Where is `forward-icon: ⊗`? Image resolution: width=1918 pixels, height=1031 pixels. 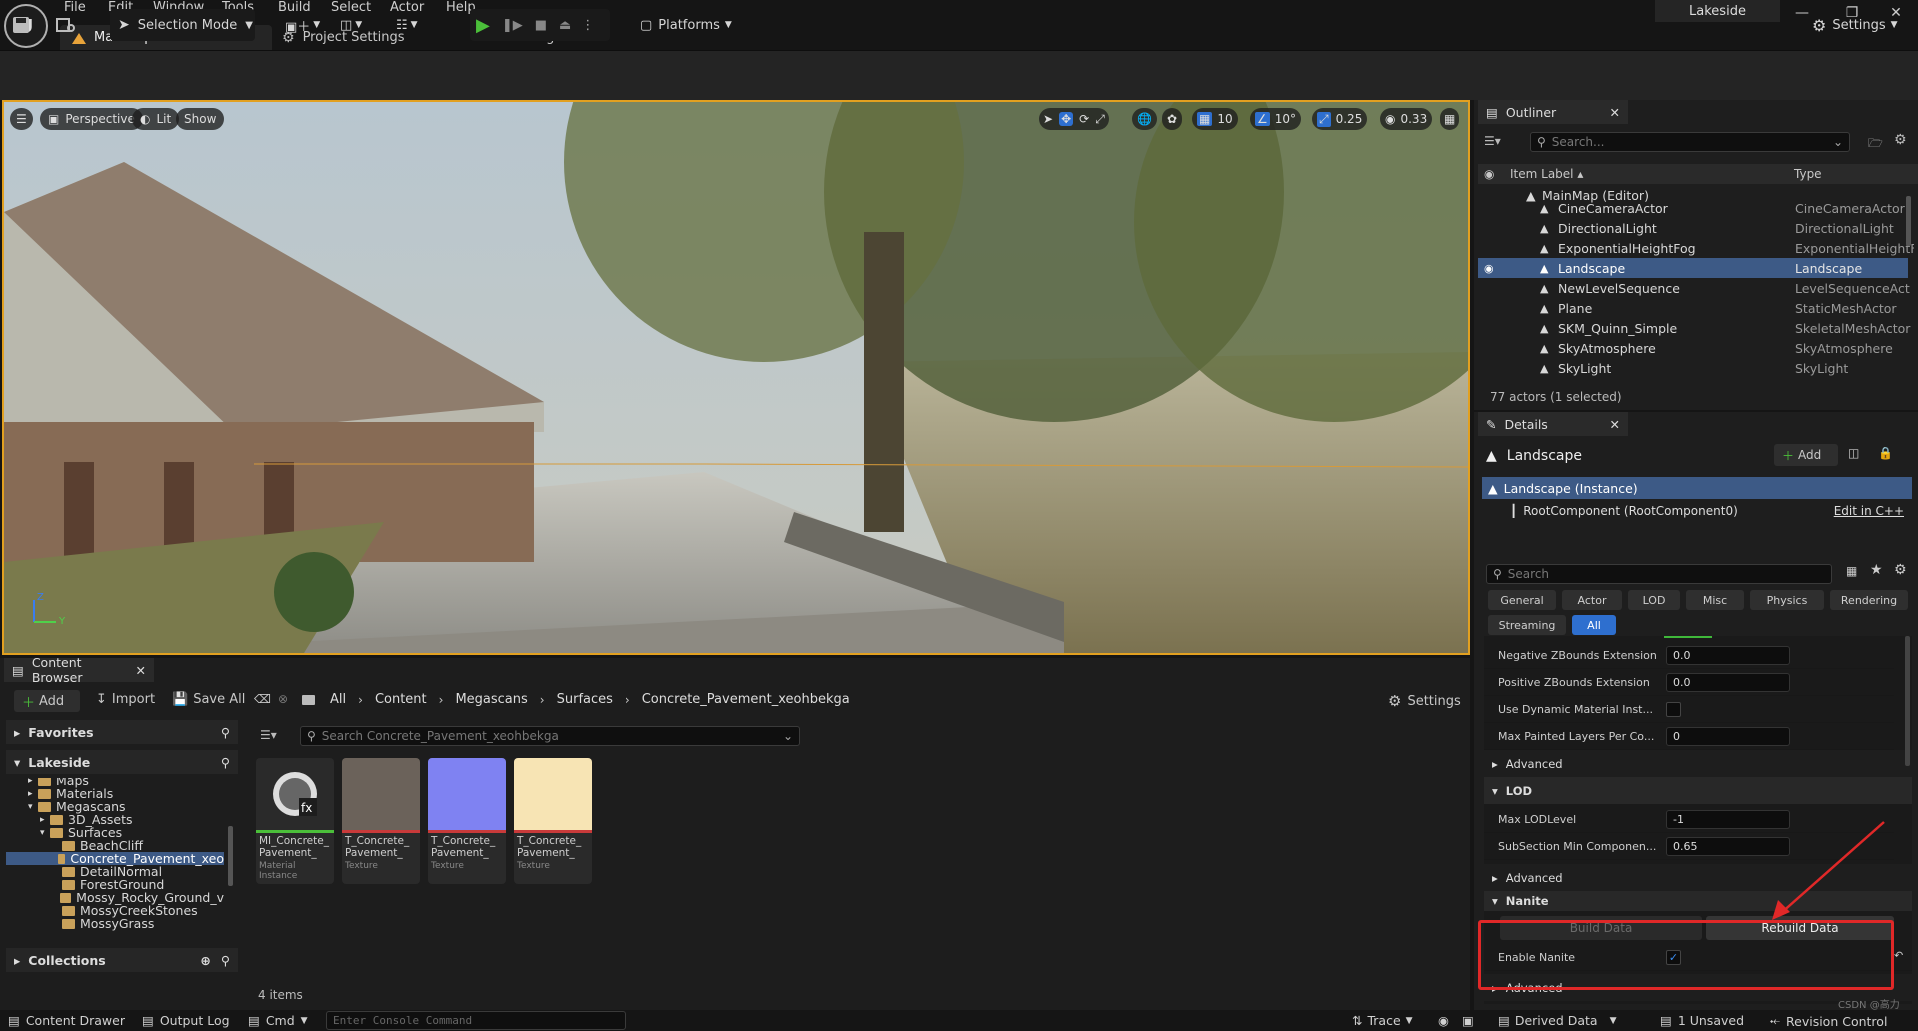 forward-icon: ⊗ is located at coordinates (283, 699).